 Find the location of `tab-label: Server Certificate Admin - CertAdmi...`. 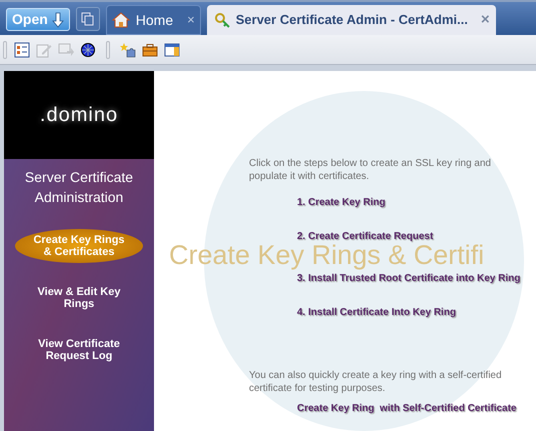

tab-label: Server Certificate Admin - CertAdmi... is located at coordinates (352, 20).